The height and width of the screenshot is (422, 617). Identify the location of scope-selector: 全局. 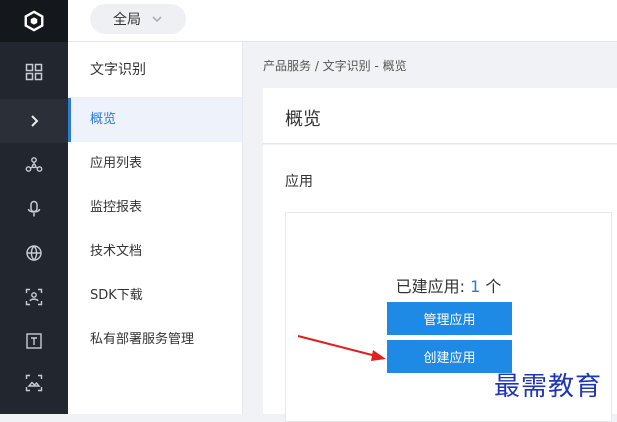
(138, 19).